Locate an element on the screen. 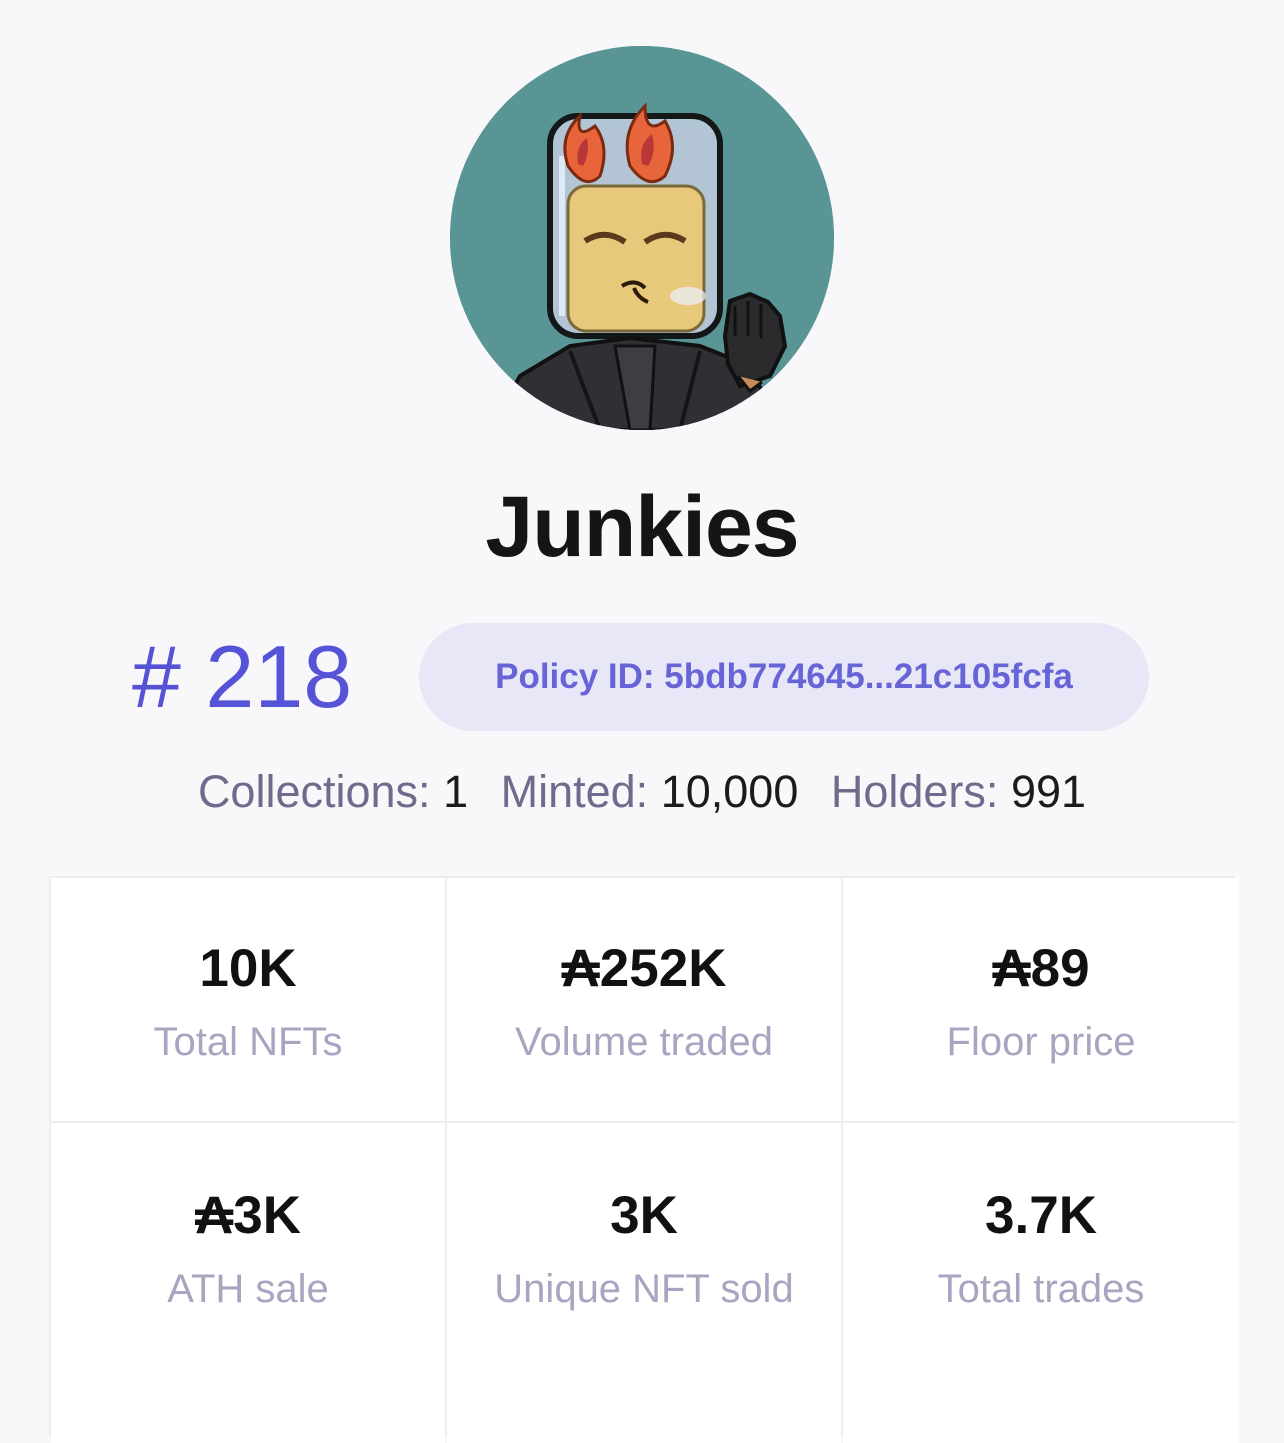  minted-summary: Minted: 10,000 is located at coordinates (656, 791).